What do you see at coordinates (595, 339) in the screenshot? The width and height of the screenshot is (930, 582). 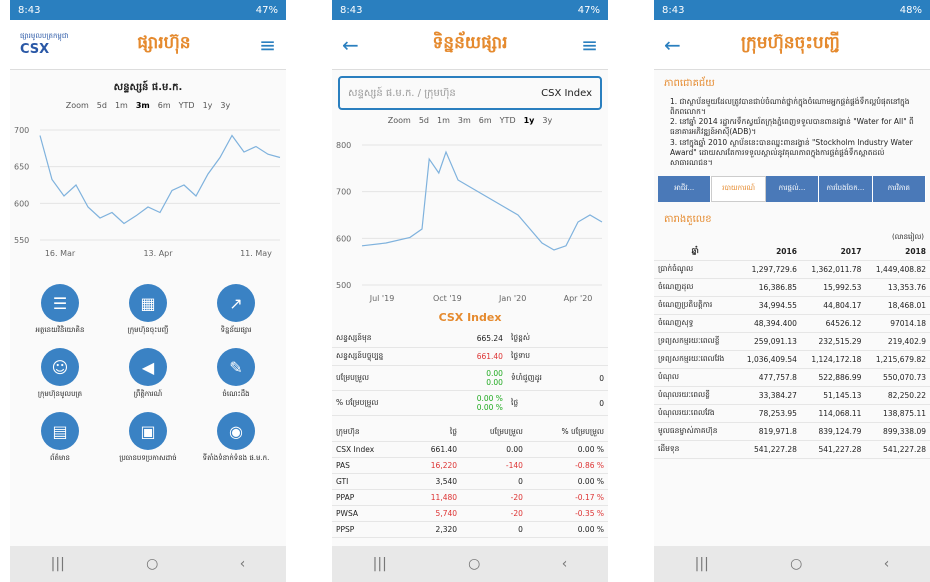 I see `stats-cell` at bounding box center [595, 339].